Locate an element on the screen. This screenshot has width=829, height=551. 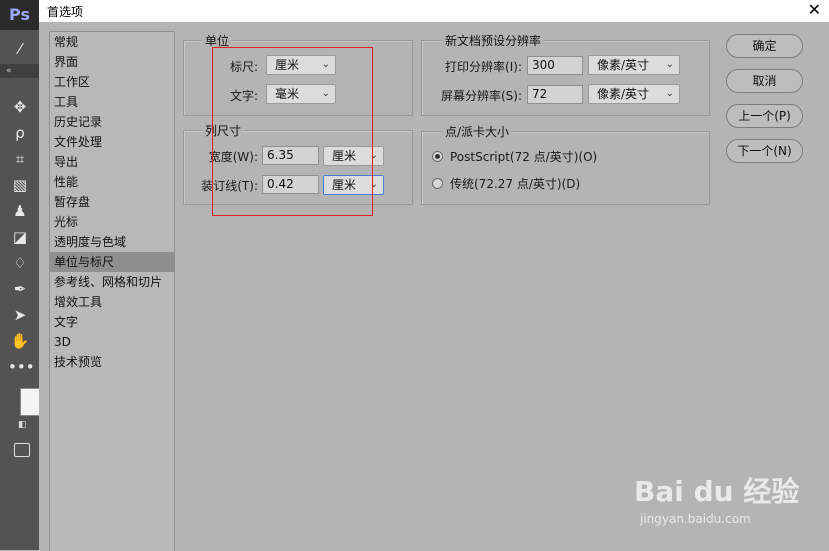
print-resolution-unit-select: 像素/英寸 ⌄ is located at coordinates (634, 65).